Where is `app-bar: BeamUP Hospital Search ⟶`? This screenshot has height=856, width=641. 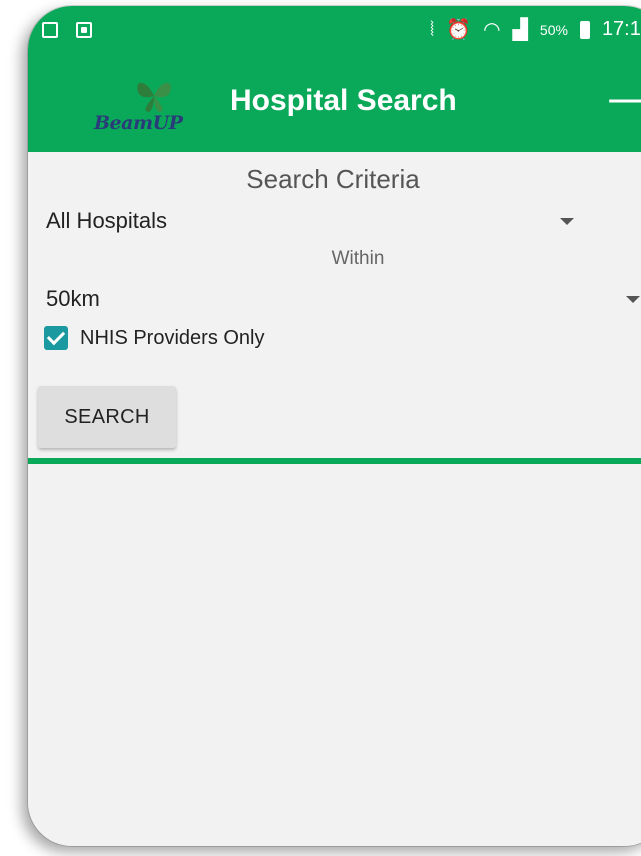
app-bar: BeamUP Hospital Search ⟶ is located at coordinates (334, 105).